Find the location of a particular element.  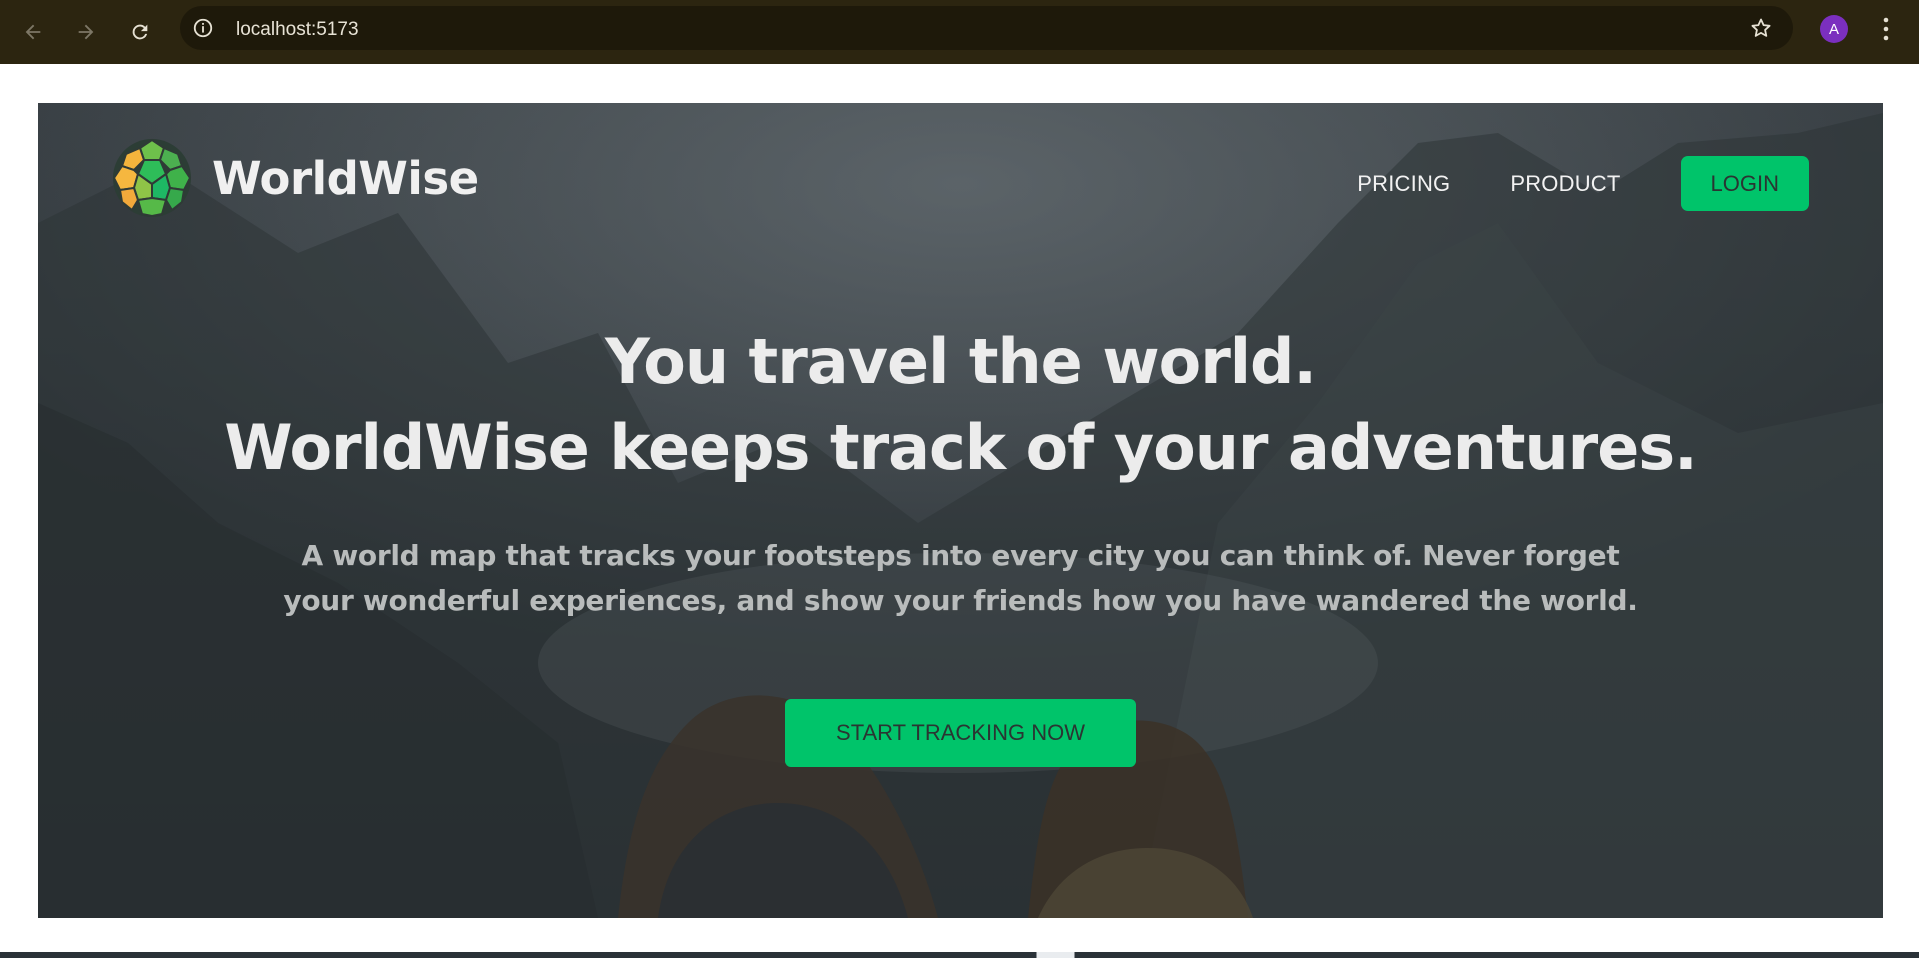

back-button is located at coordinates (33, 32).